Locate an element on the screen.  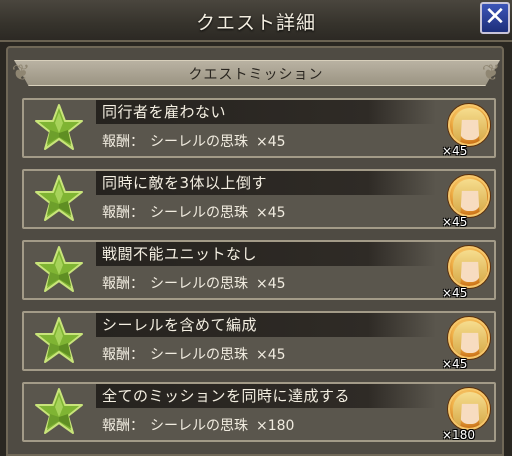
mission-row: 同時に敵を3体以上倒す 報酬： シーレルの思珠 ×45 ×45 is located at coordinates (259, 199).